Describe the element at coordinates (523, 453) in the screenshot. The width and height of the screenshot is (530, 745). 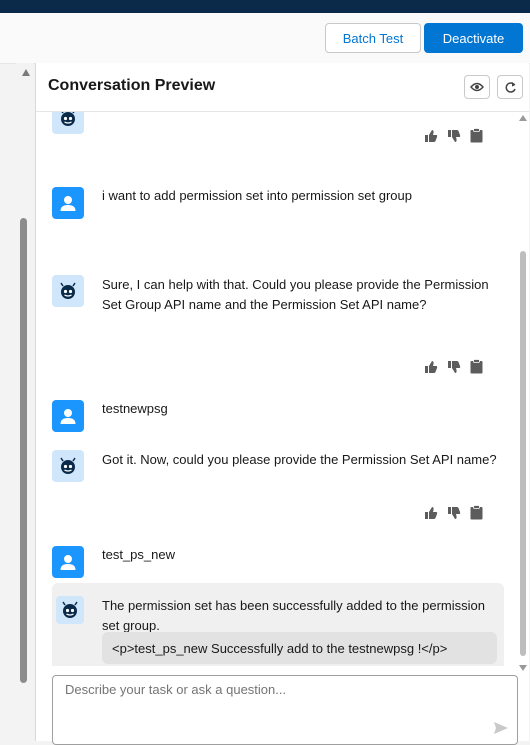
I see `messages-scrollbar-thumb` at that location.